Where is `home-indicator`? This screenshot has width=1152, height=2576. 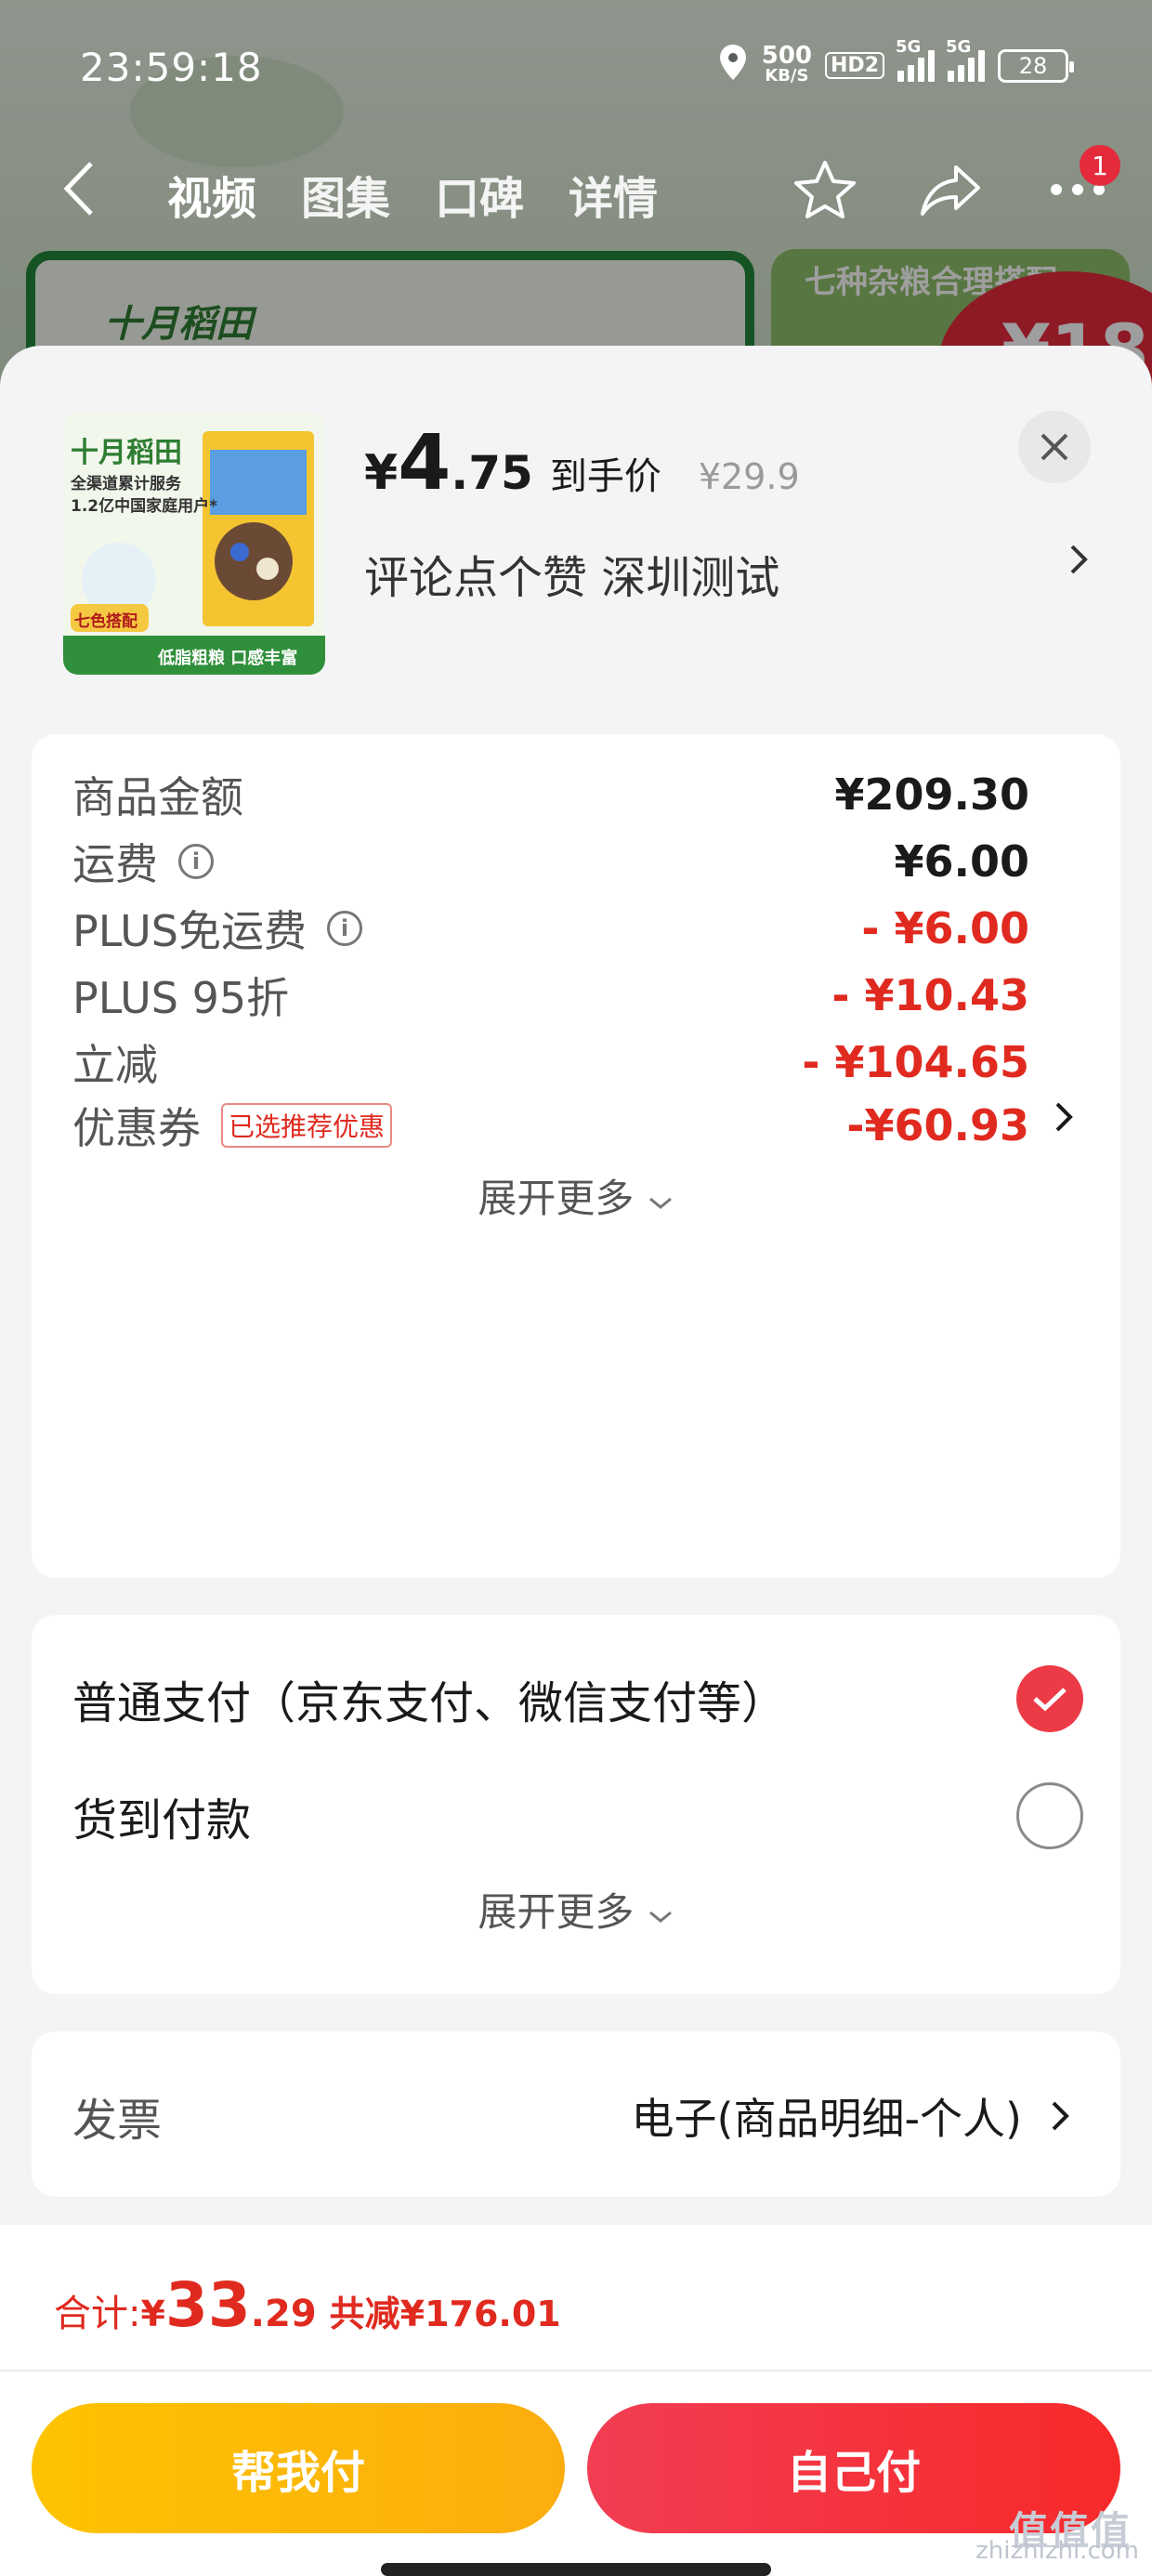 home-indicator is located at coordinates (576, 2569).